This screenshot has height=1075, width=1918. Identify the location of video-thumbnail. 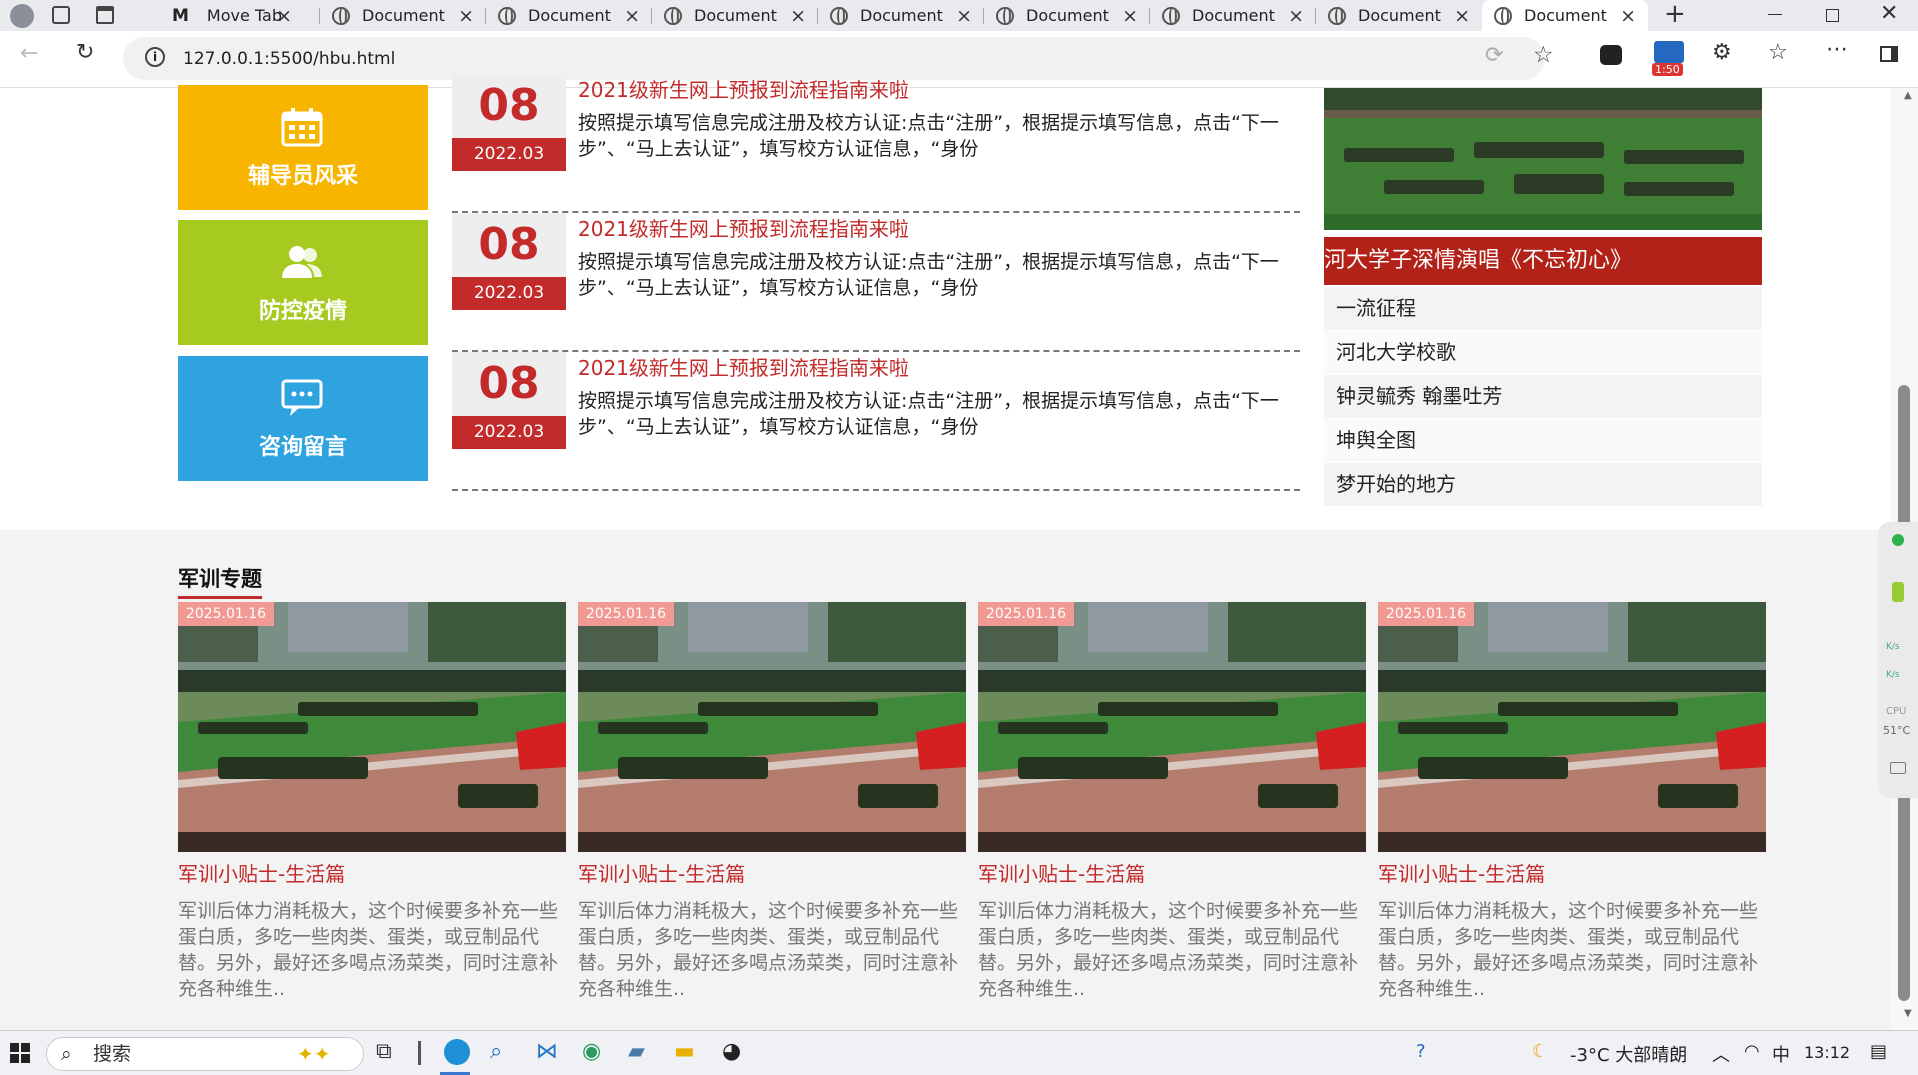
(1543, 159).